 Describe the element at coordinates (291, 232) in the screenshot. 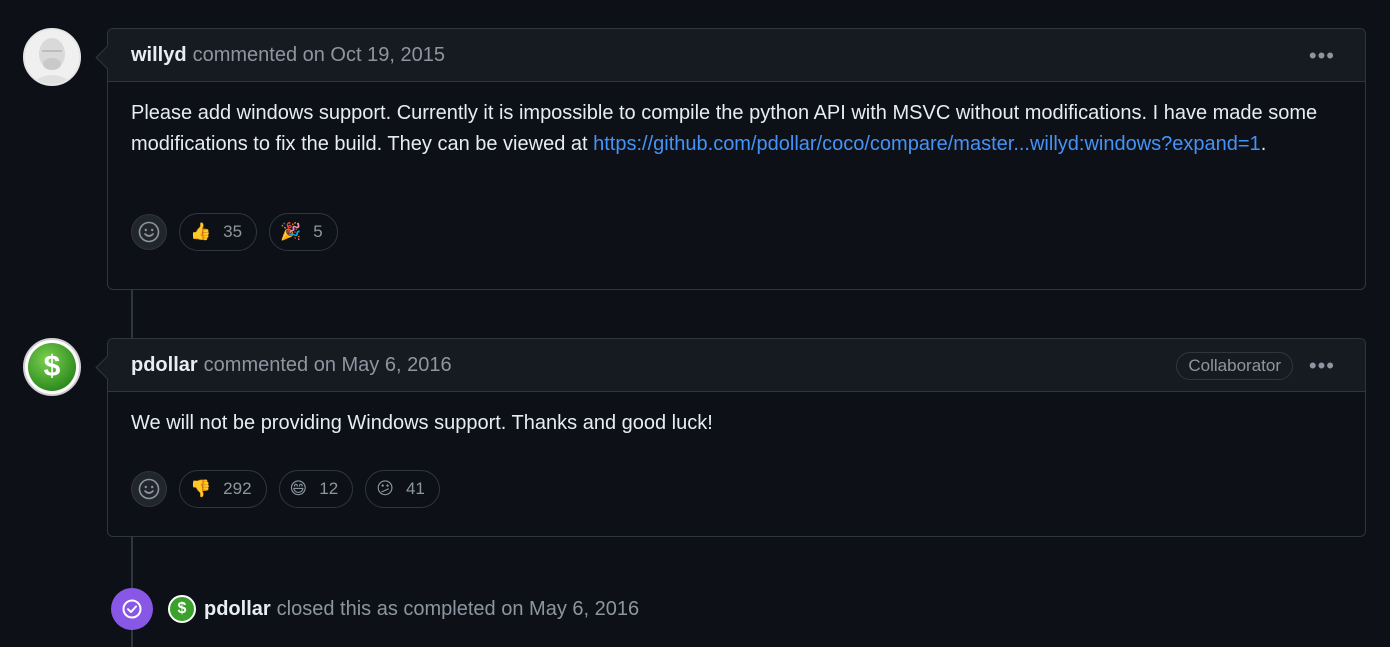

I see `tada-icon: 🎉` at that location.